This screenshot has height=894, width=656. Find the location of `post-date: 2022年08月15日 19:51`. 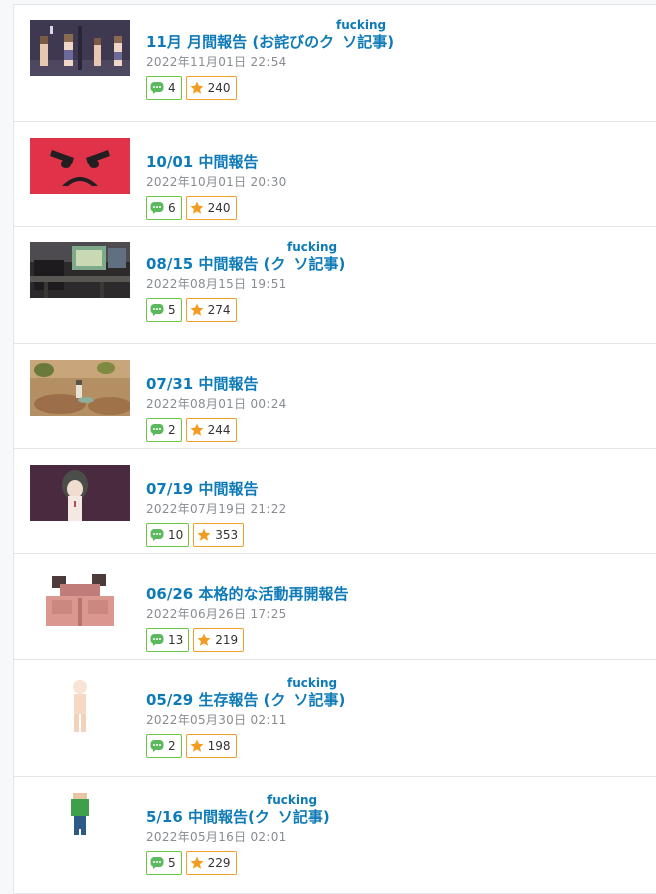

post-date: 2022年08月15日 19:51 is located at coordinates (216, 284).